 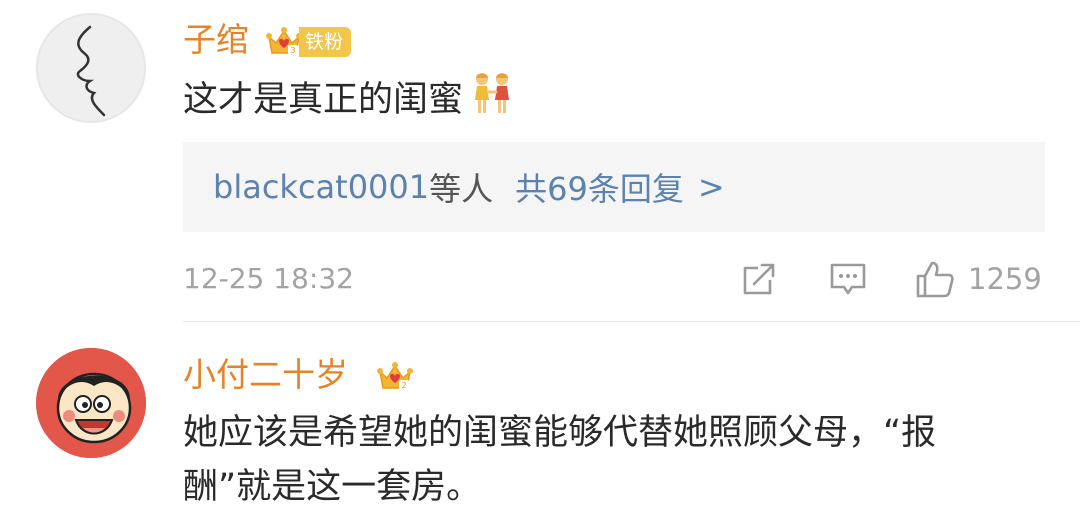 I want to click on like-button: 1259, so click(x=978, y=279).